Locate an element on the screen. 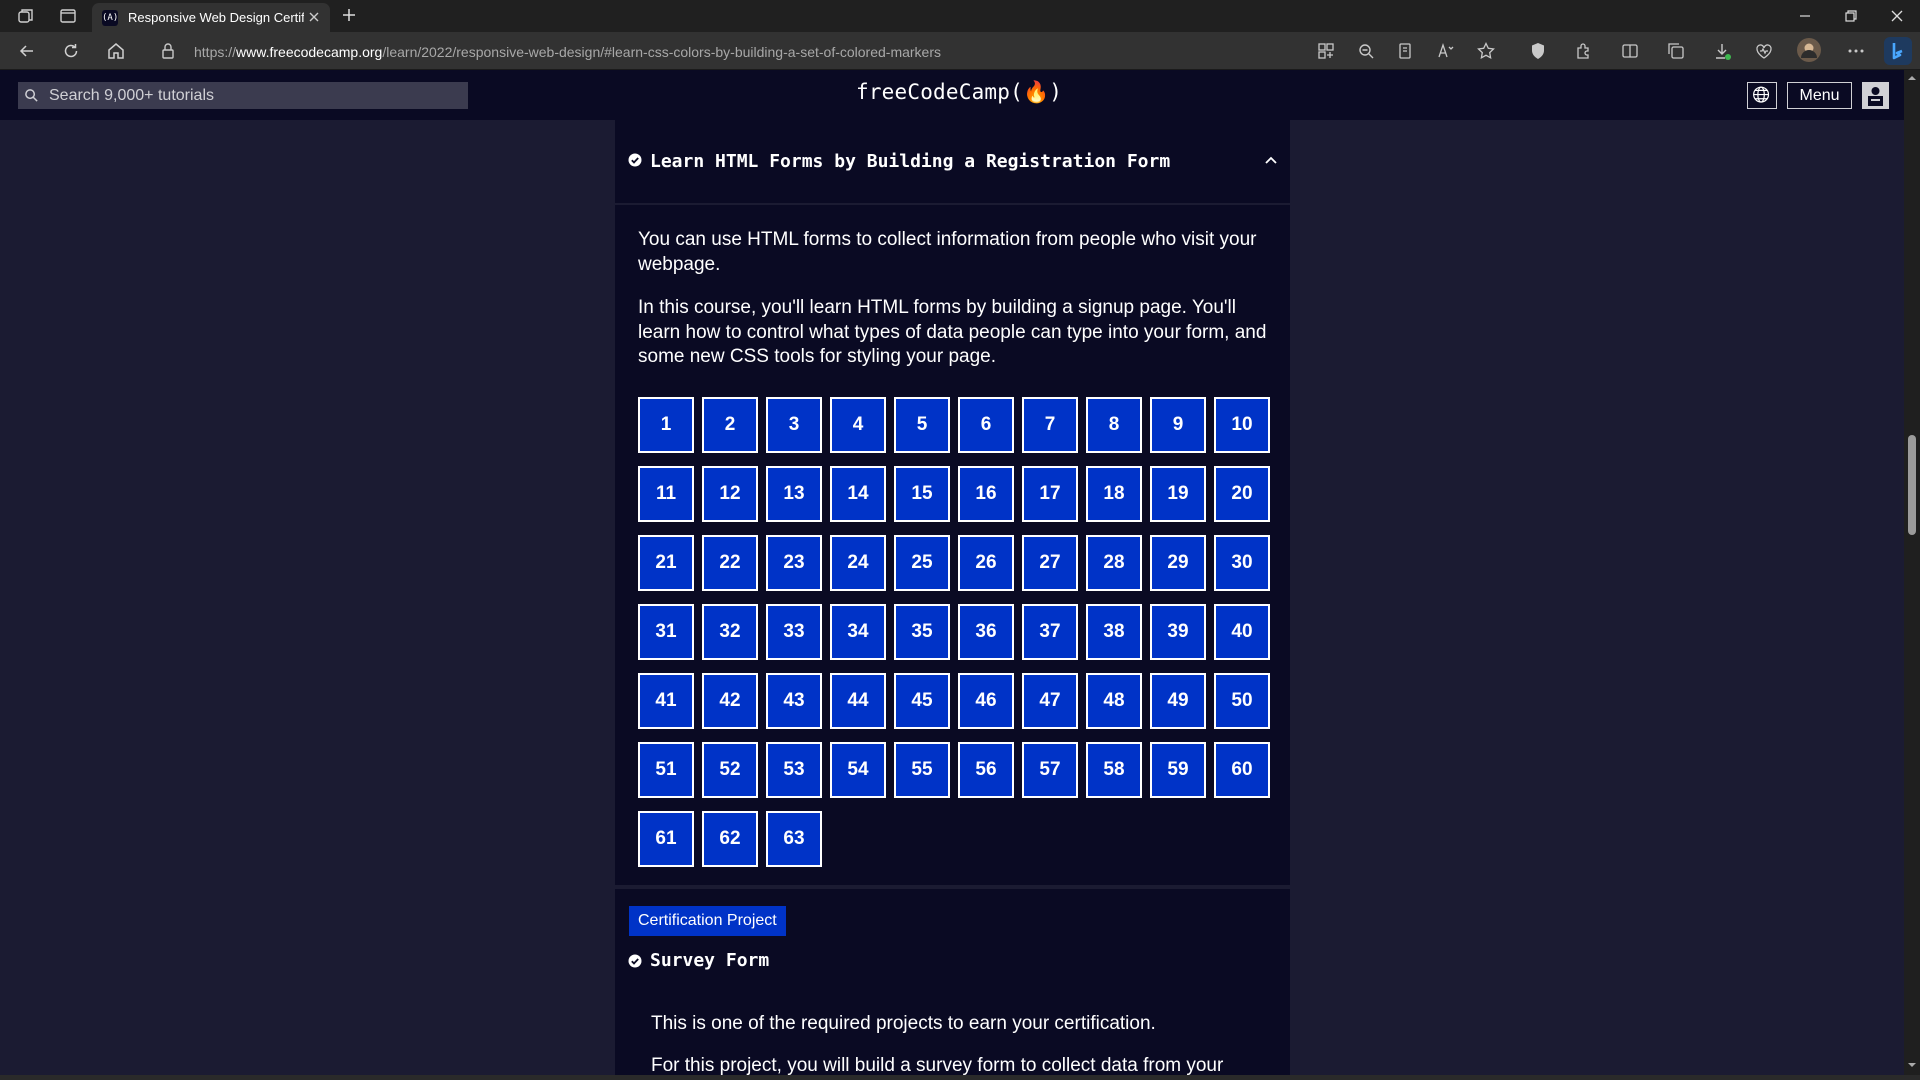  step-button: 2 is located at coordinates (730, 425).